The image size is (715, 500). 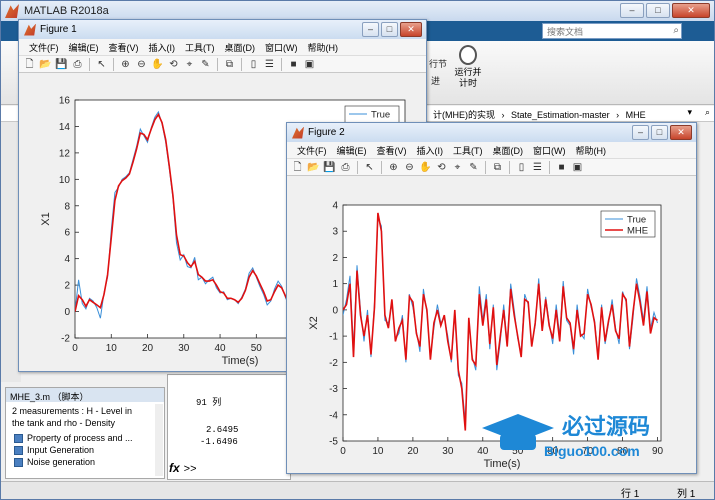 I want to click on figure1-title: Figure 1, so click(x=58, y=29).